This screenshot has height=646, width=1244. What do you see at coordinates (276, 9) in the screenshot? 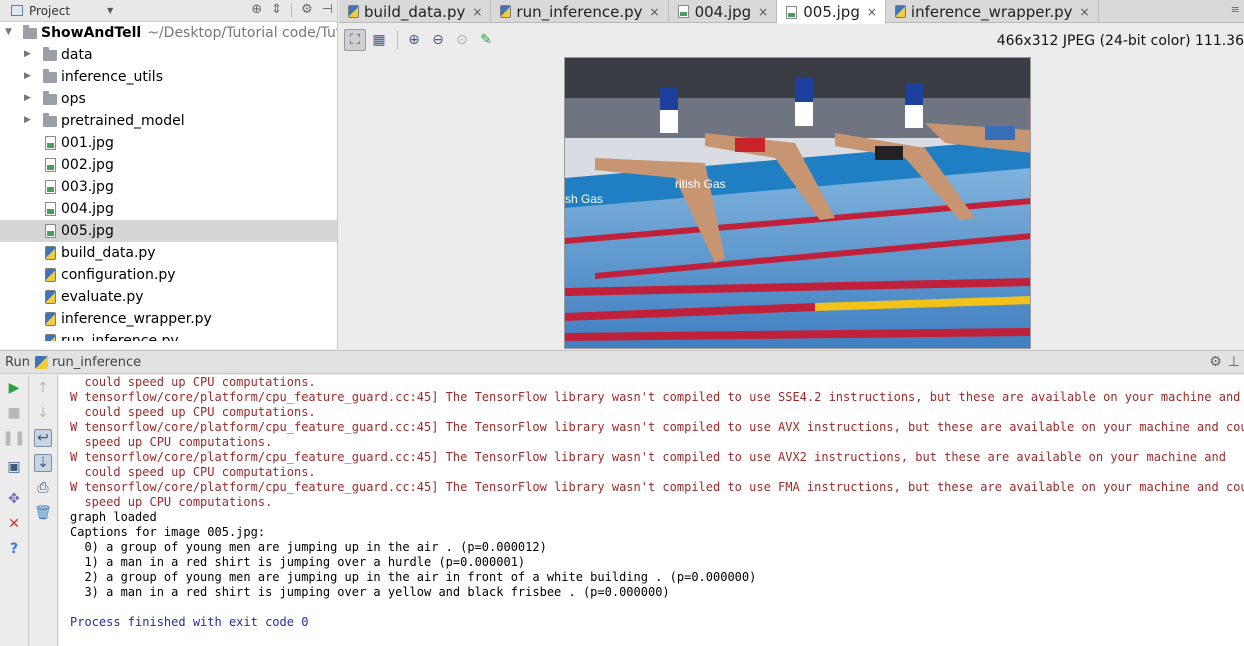
I see `collapse-all-icon: ⇕` at bounding box center [276, 9].